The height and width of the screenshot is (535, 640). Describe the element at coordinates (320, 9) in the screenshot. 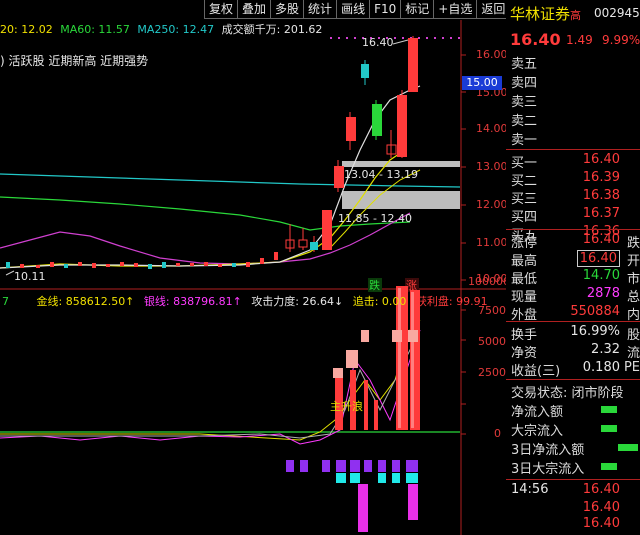

I see `statistics-button: 统计` at that location.